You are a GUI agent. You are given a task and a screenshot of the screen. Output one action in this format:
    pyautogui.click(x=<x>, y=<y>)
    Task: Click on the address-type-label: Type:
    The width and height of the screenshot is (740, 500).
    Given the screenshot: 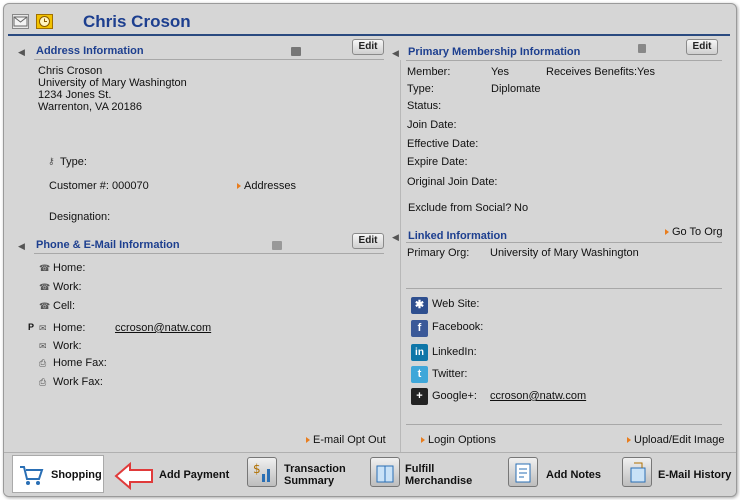 What is the action you would take?
    pyautogui.click(x=73, y=162)
    